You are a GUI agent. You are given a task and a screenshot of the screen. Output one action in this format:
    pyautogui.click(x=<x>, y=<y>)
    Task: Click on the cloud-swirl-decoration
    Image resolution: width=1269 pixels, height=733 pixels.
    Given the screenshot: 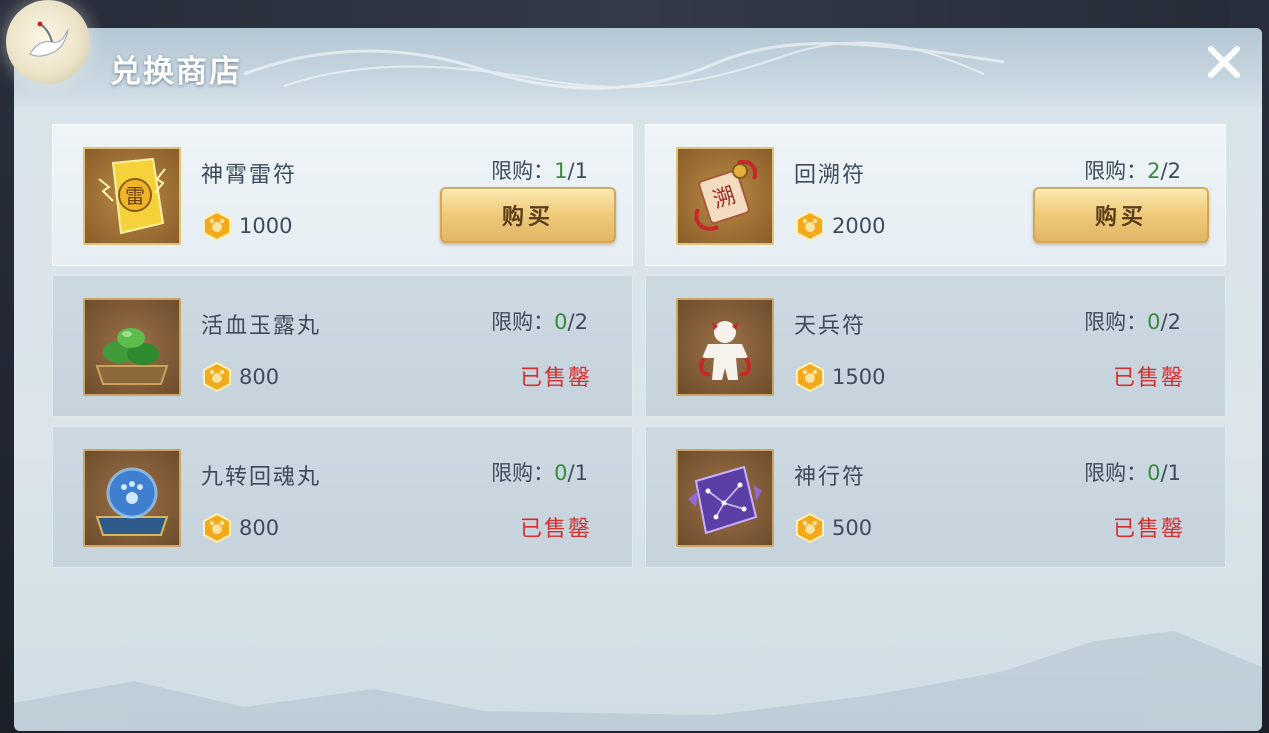 What is the action you would take?
    pyautogui.click(x=624, y=65)
    